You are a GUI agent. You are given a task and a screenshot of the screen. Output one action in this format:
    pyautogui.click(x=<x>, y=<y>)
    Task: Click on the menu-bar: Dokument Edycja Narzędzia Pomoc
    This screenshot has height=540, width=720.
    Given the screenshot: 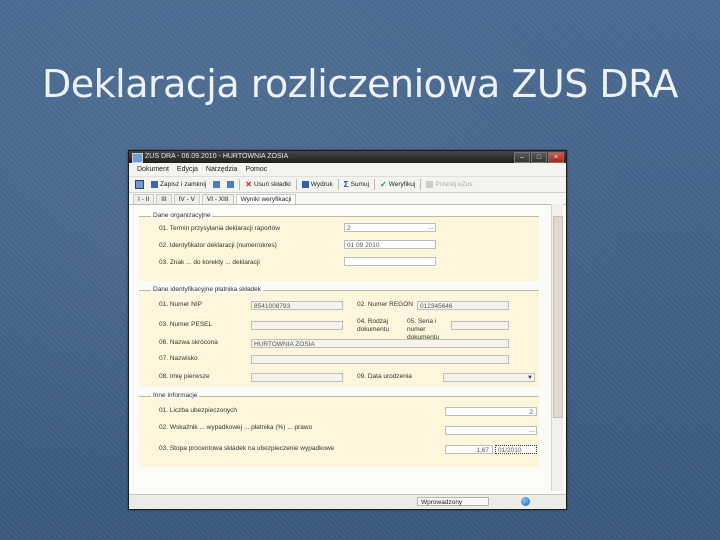 What is the action you would take?
    pyautogui.click(x=347, y=170)
    